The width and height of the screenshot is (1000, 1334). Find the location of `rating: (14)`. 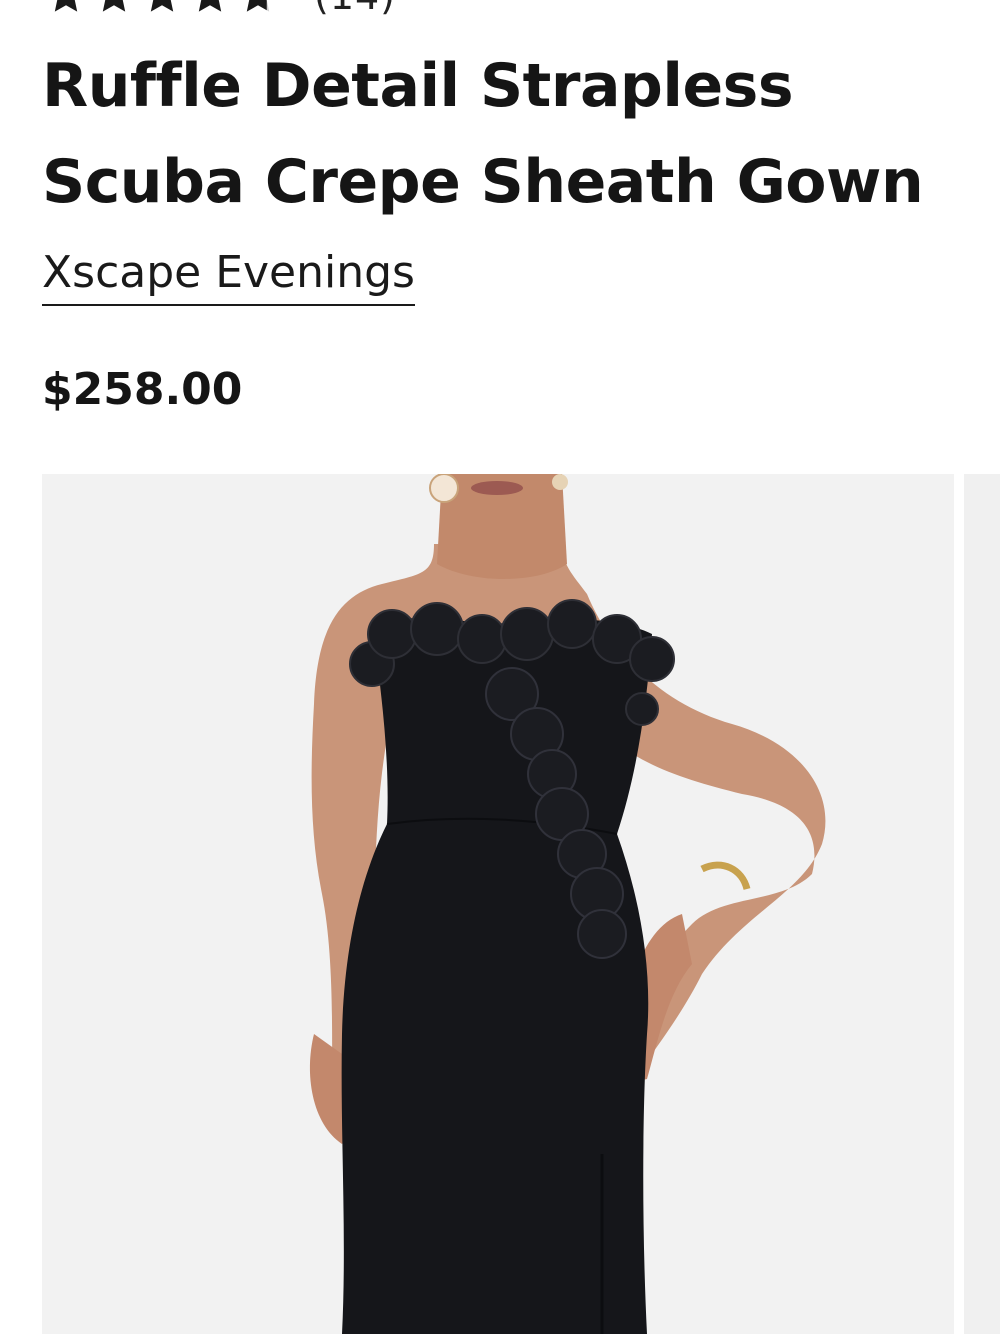

rating: (14) is located at coordinates (220, 9).